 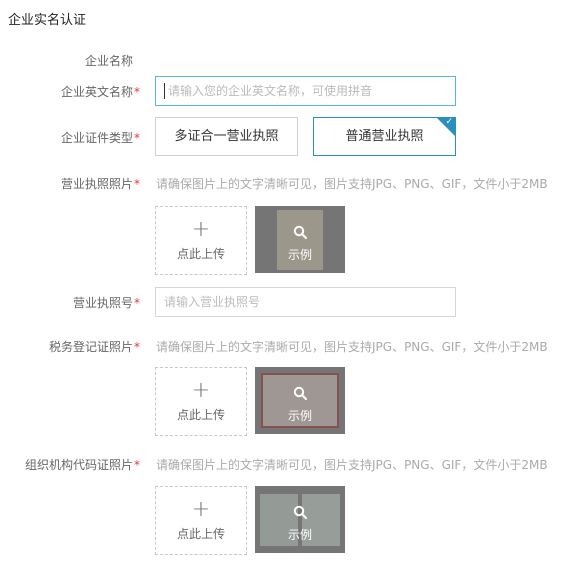 I want to click on tax-photo-hint: 请确保图片上的文字清晰可见，图片支持JPG、PNG、GIF，文件小于2MB, so click(x=352, y=347).